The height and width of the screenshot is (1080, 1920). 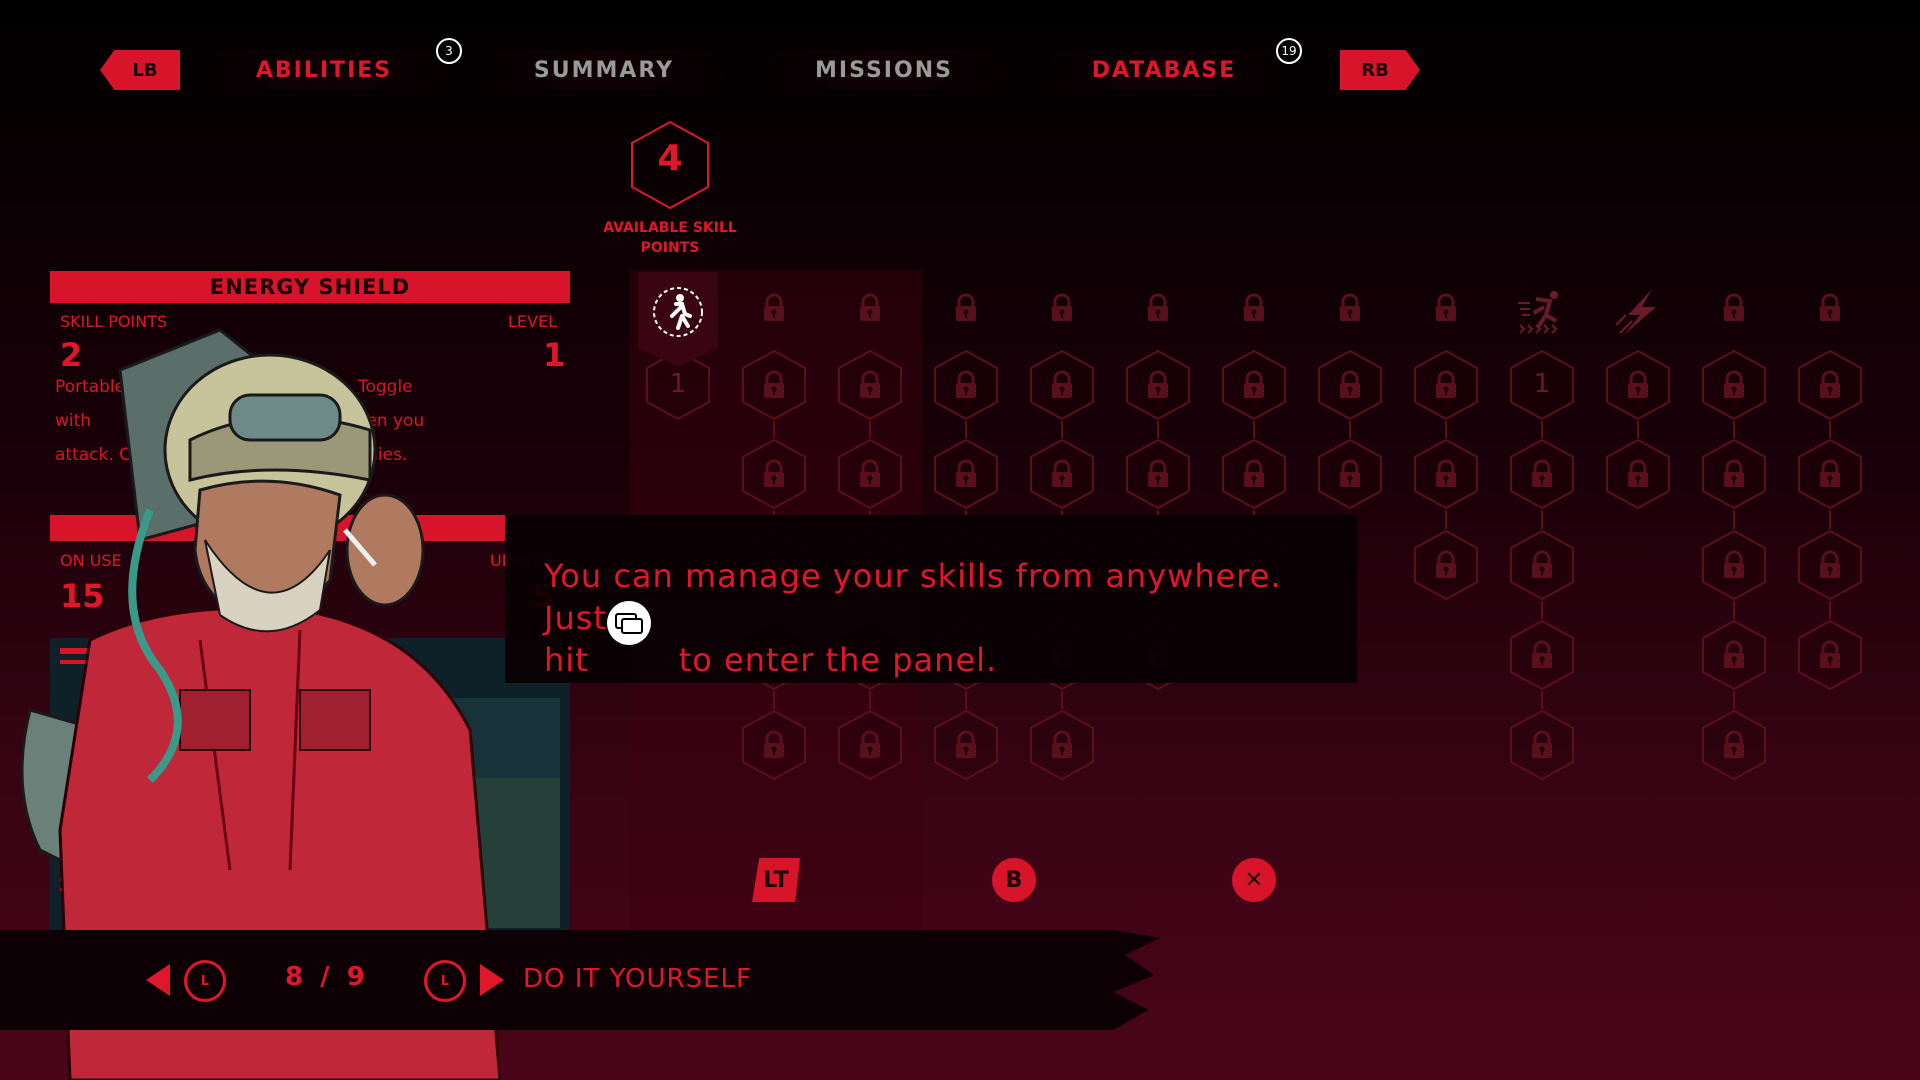 I want to click on tab-missions: MISSIONS, so click(x=884, y=70).